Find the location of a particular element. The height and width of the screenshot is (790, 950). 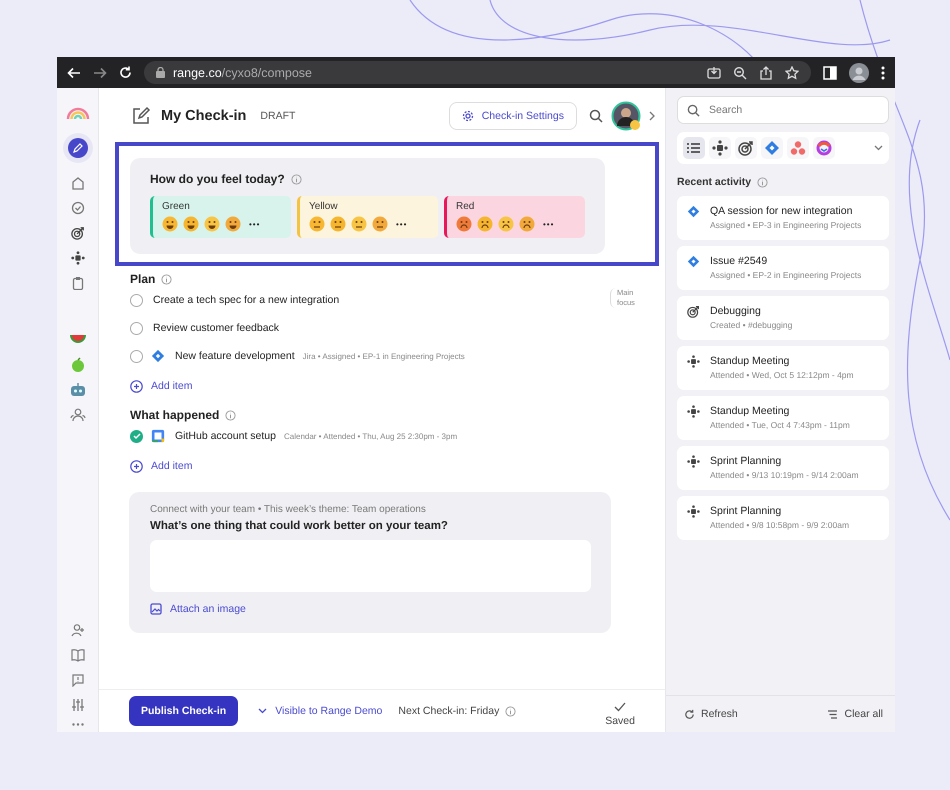

saved-status: Saved is located at coordinates (620, 720).